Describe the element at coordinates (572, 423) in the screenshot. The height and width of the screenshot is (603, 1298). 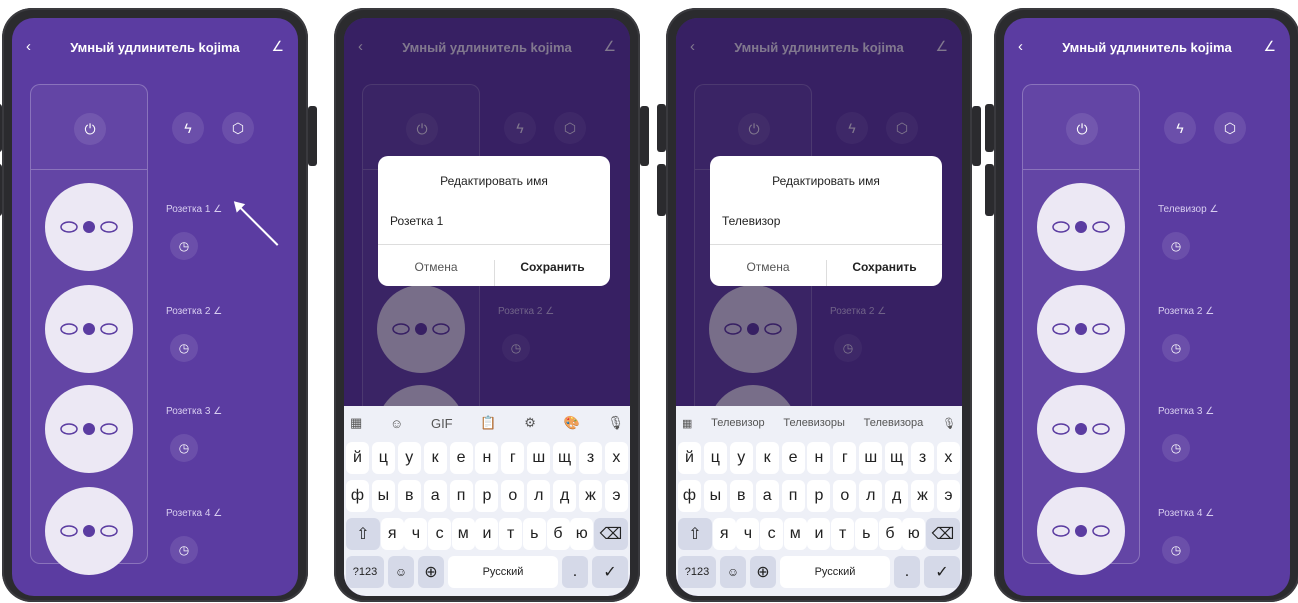
I see `palette-icon: 🎨` at that location.